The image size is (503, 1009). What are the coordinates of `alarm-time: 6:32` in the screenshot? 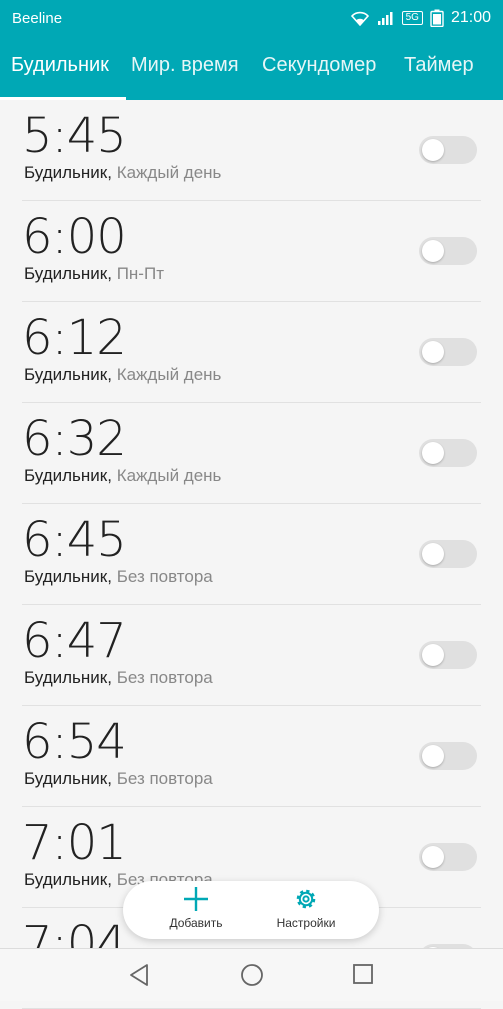 It's located at (74, 439).